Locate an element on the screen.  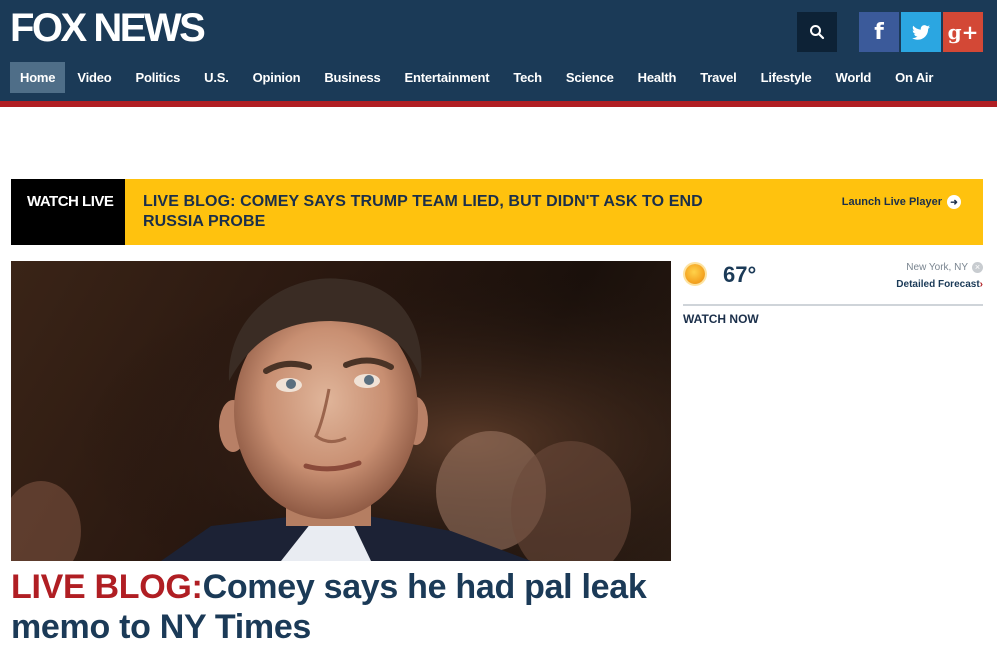
main-story-kicker: LIVE BLOG: is located at coordinates (107, 587).